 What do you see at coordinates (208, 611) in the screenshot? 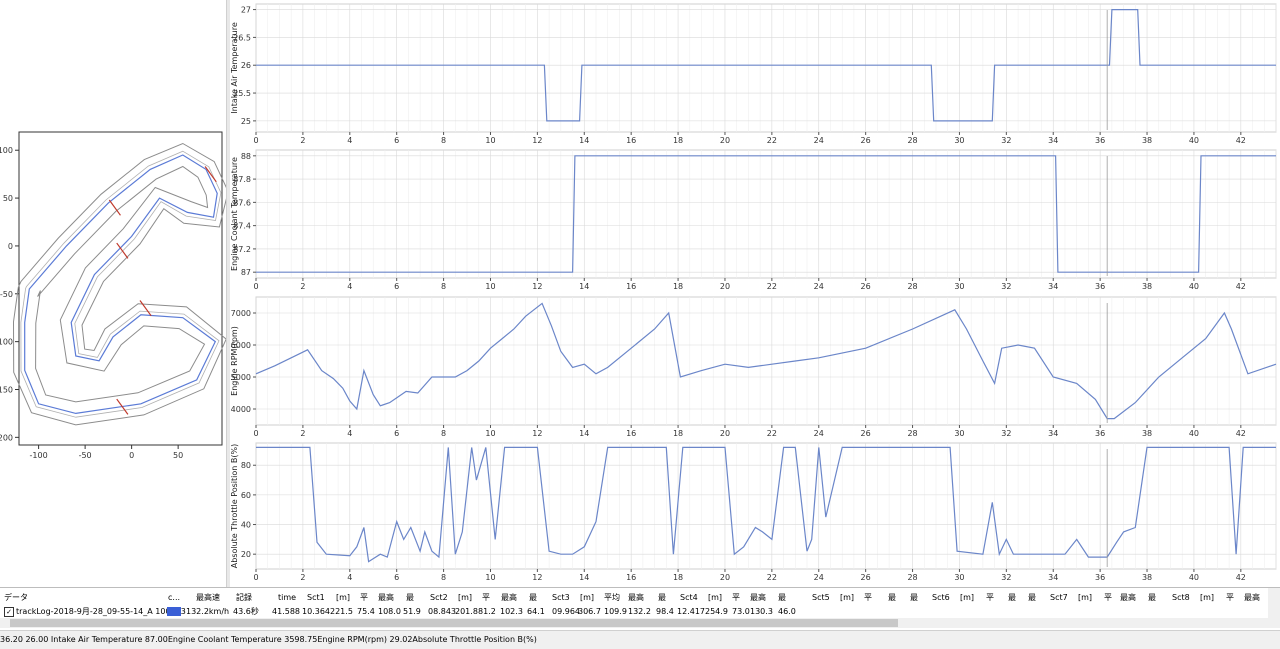
I see `table-cell: 132.2km/h` at bounding box center [208, 611].